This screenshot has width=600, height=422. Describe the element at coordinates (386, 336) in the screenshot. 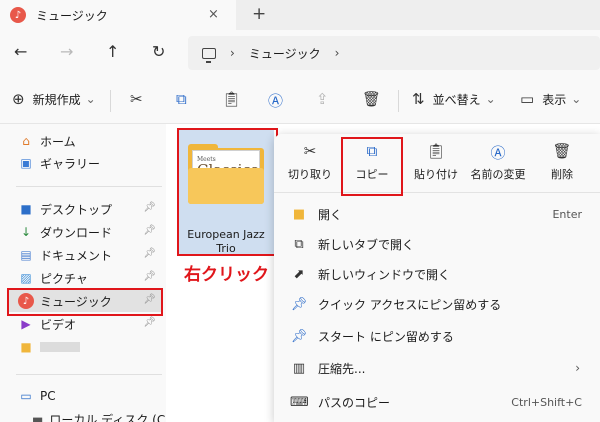

I see `menu-item-label: スタート にピン留めする` at that location.